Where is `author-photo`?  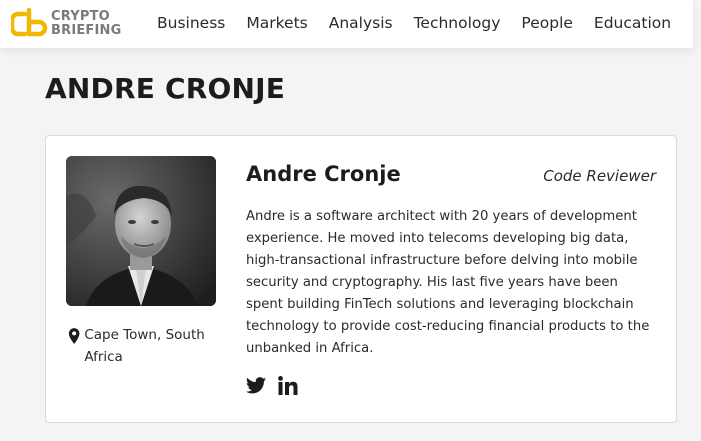
author-photo is located at coordinates (141, 231).